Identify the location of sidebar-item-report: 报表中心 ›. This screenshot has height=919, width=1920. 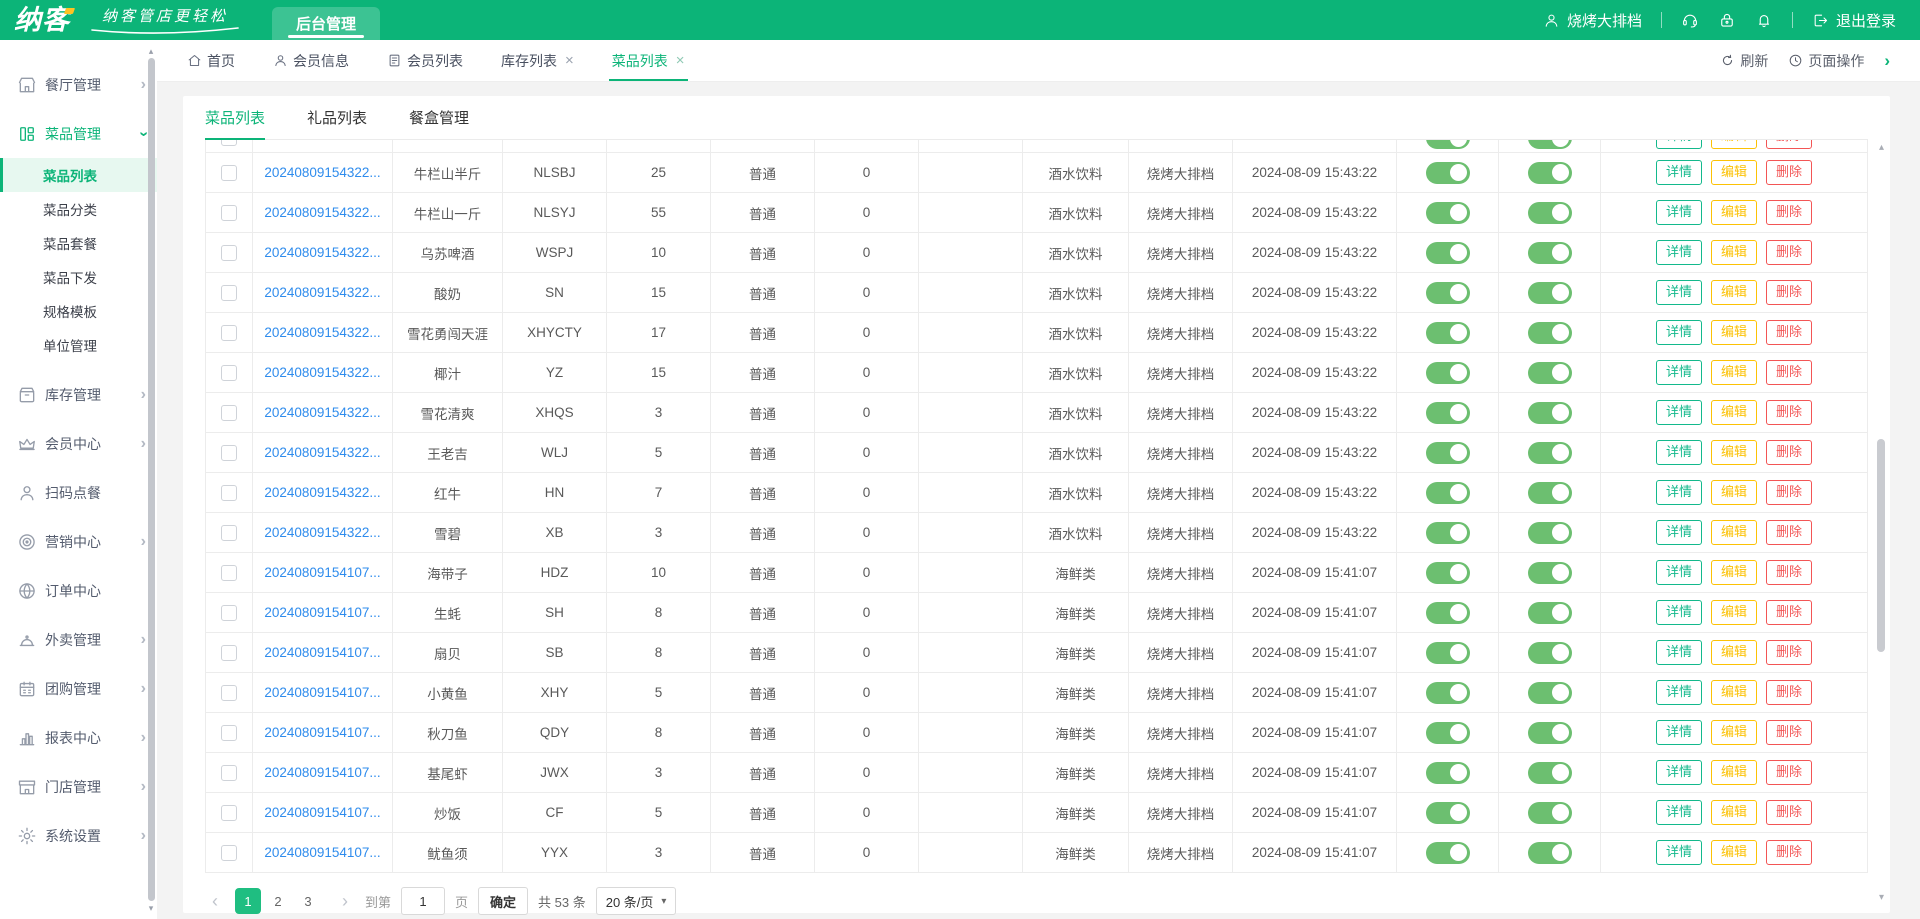
(78, 737).